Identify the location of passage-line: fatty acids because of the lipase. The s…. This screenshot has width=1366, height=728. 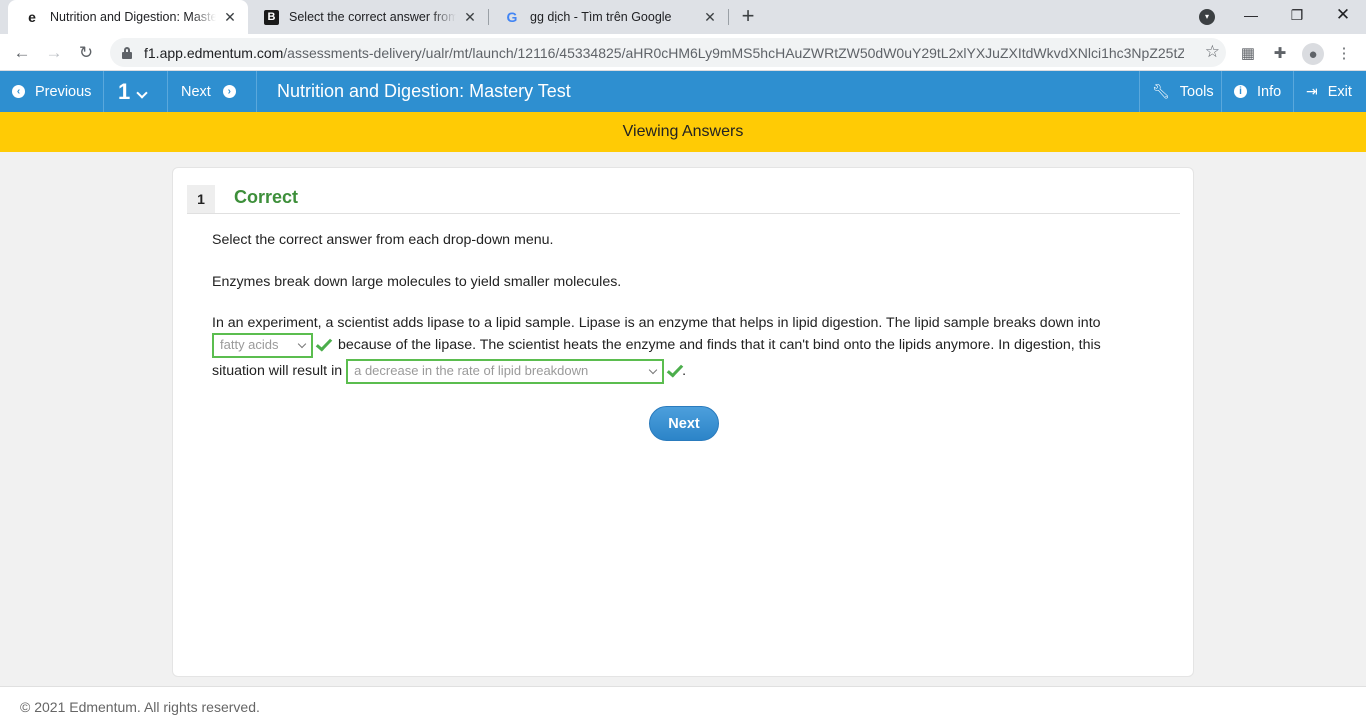
(656, 345).